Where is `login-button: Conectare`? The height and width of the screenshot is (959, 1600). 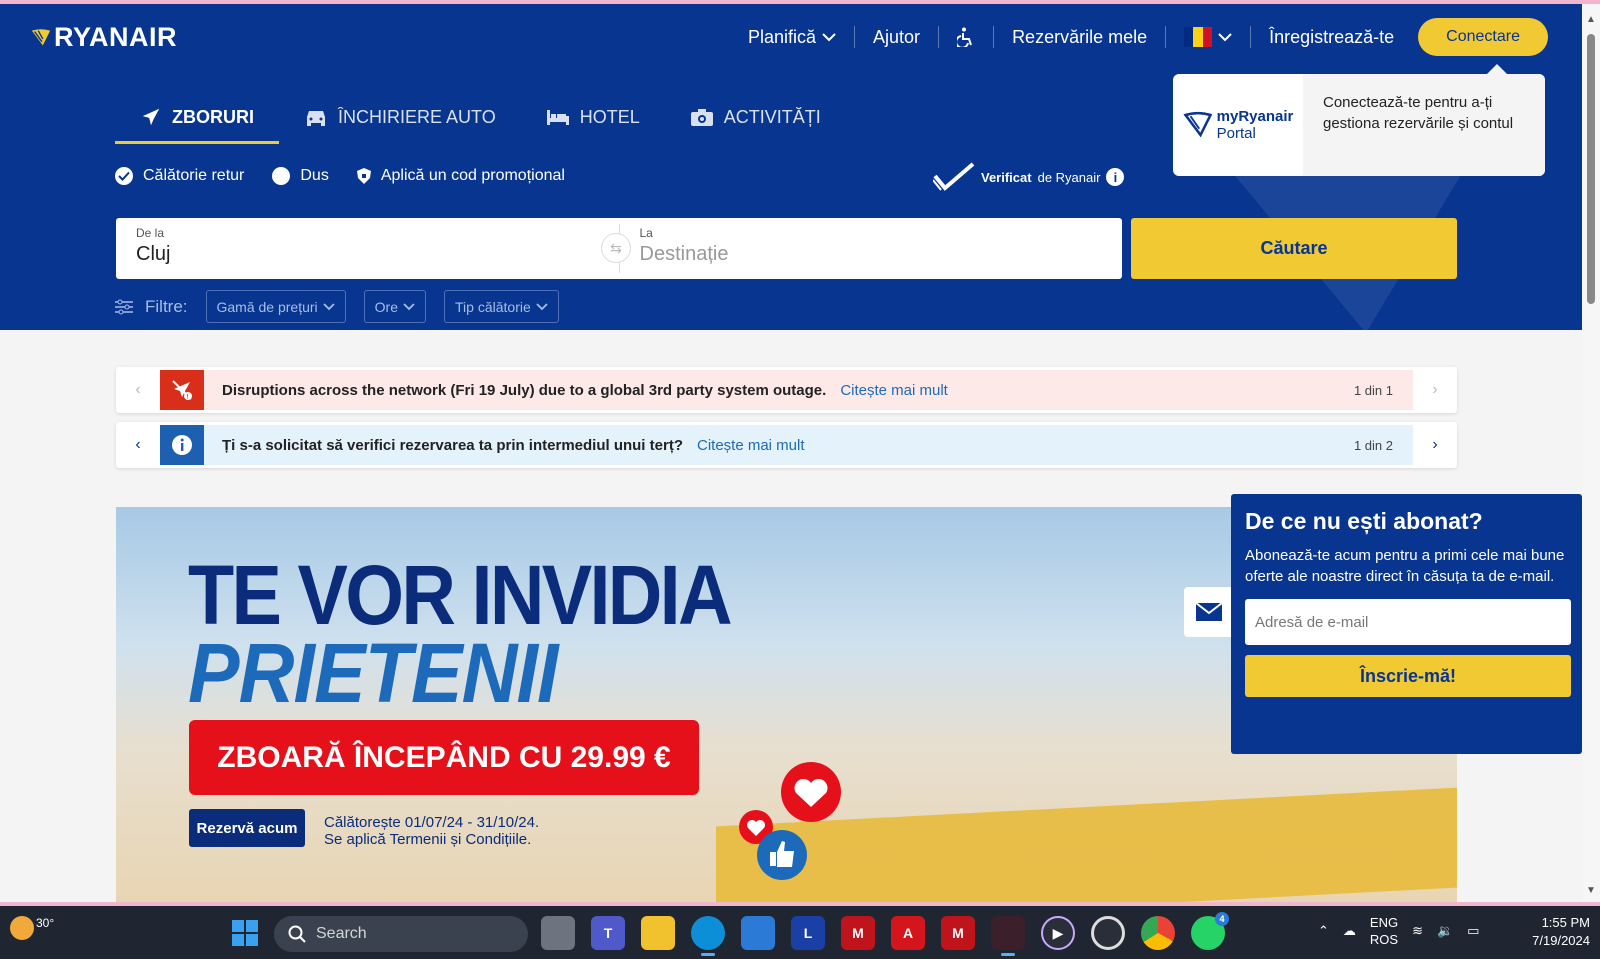
login-button: Conectare is located at coordinates (1483, 37).